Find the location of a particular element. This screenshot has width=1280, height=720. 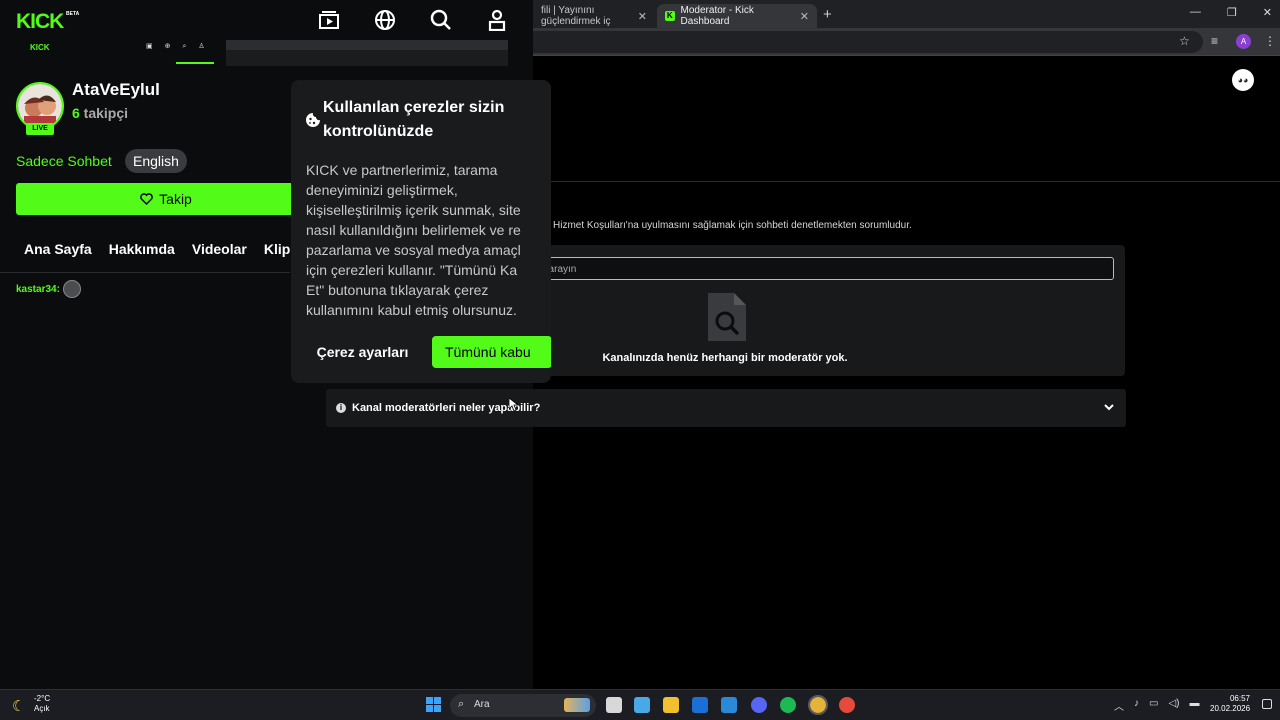

toolbar is located at coordinates (906, 42).